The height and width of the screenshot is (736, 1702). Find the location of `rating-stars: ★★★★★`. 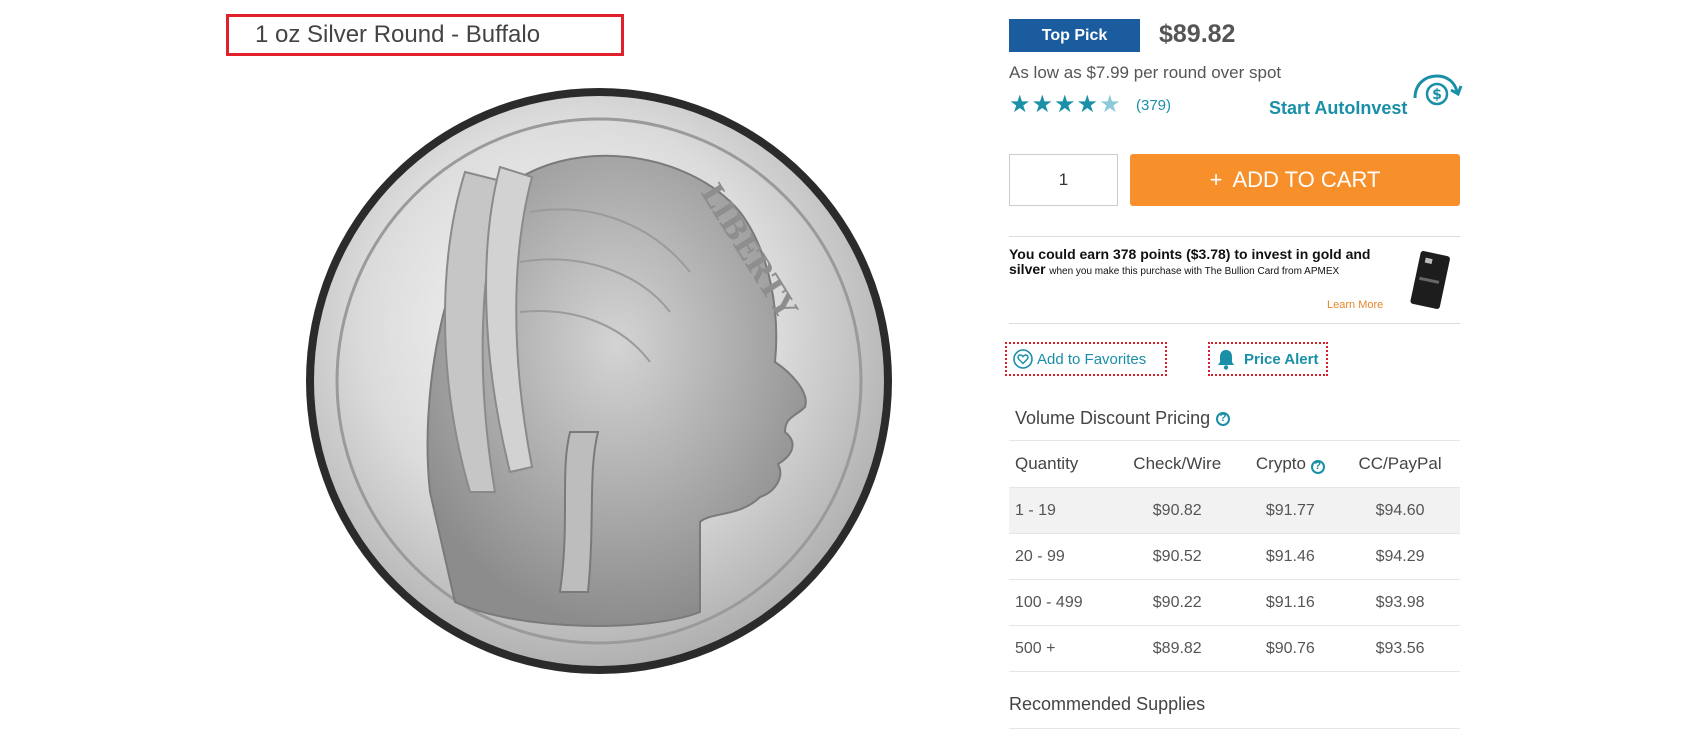

rating-stars: ★★★★★ is located at coordinates (1065, 105).